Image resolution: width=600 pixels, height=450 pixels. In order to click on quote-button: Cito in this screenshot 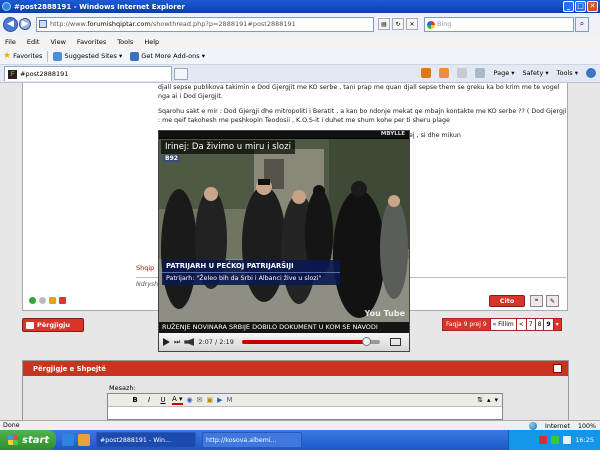, I will do `click(507, 301)`.